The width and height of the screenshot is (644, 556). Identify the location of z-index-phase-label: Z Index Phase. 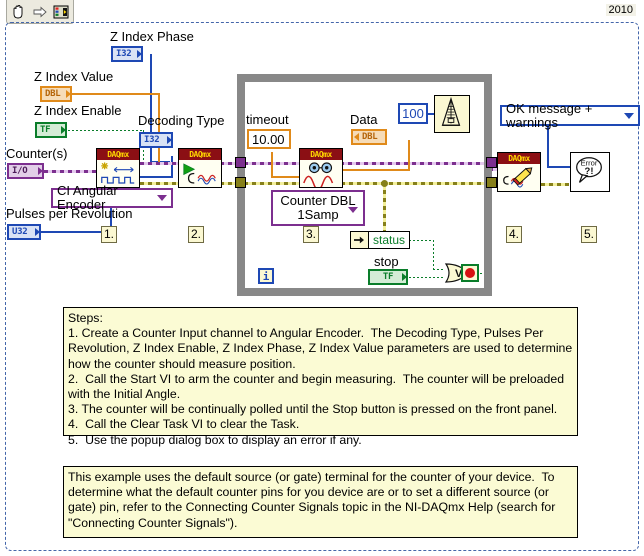
(152, 36).